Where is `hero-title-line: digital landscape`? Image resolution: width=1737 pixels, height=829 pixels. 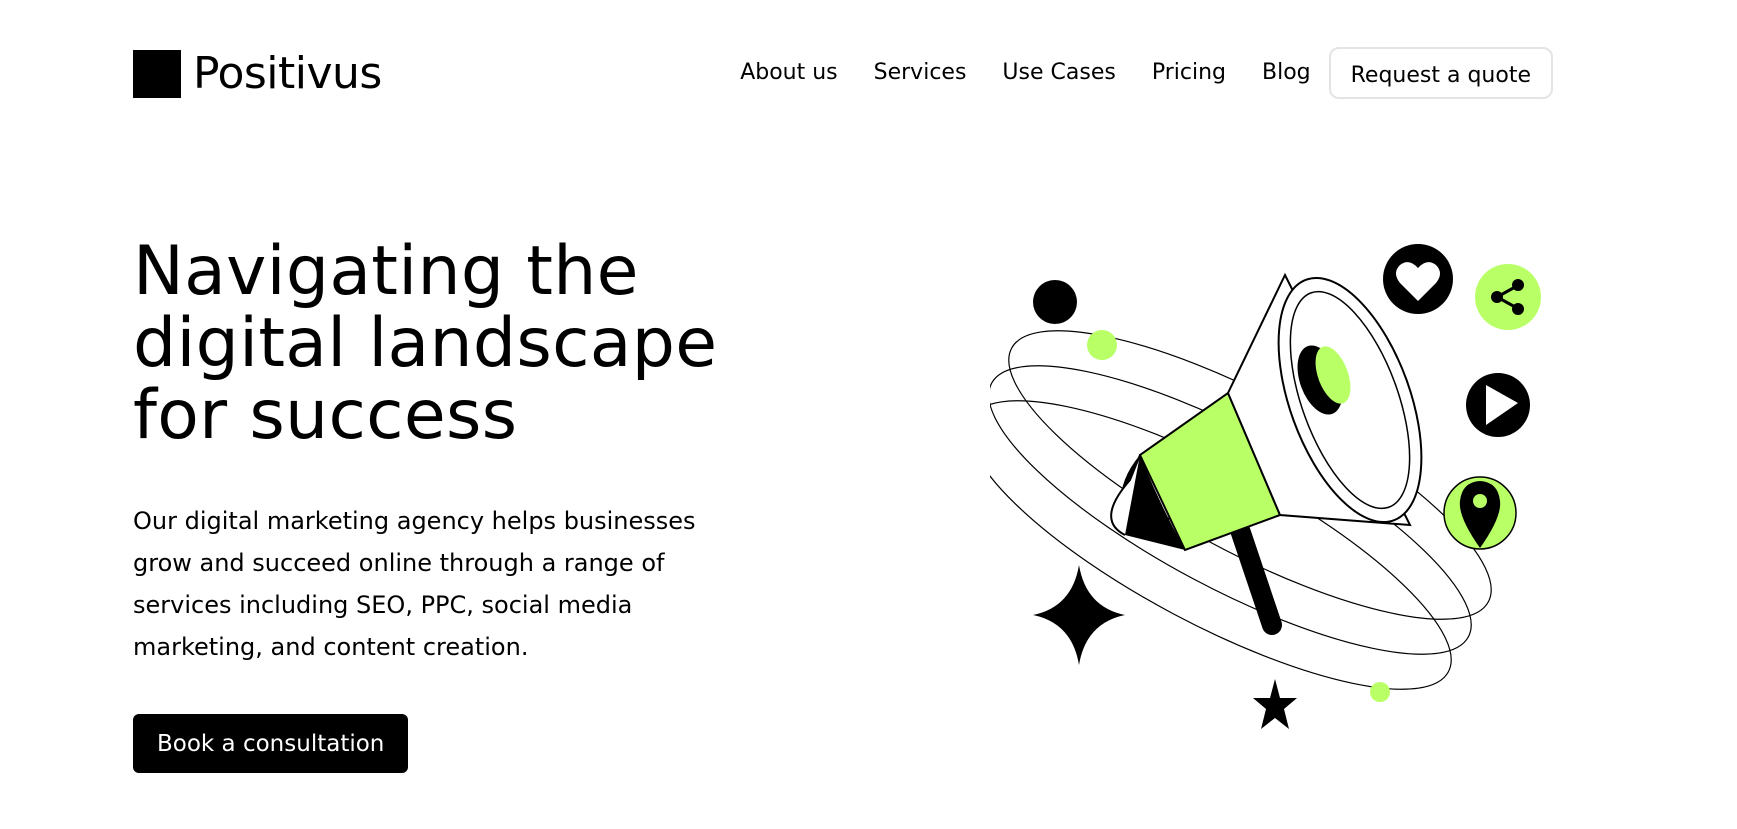 hero-title-line: digital landscape is located at coordinates (425, 343).